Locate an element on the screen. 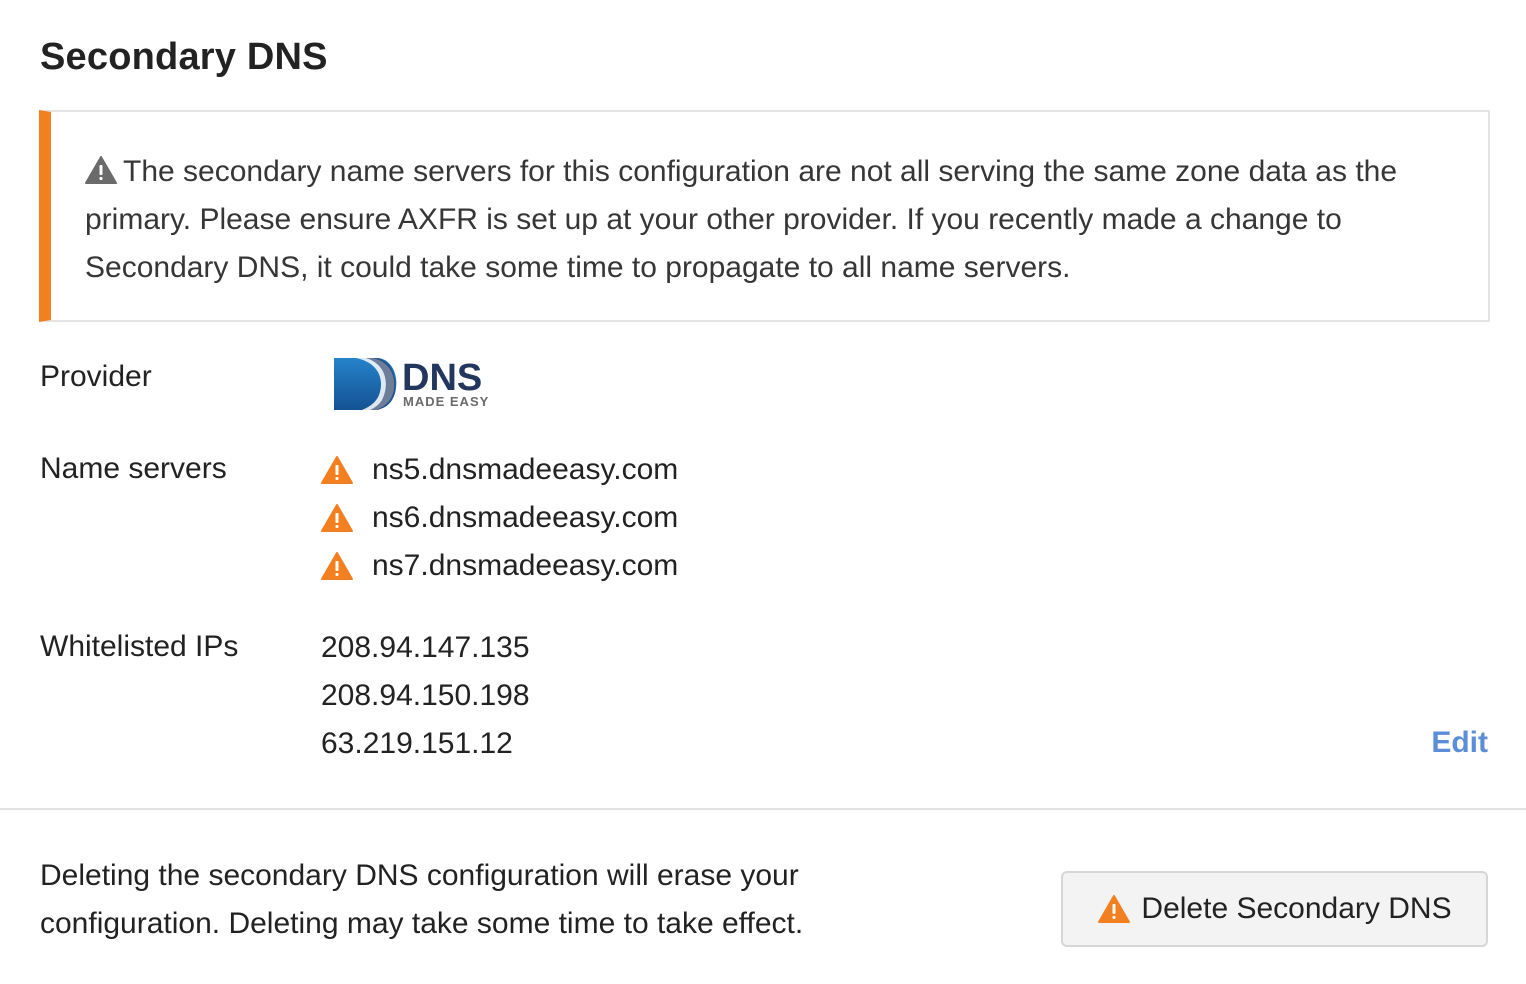 The width and height of the screenshot is (1526, 984). divider is located at coordinates (763, 809).